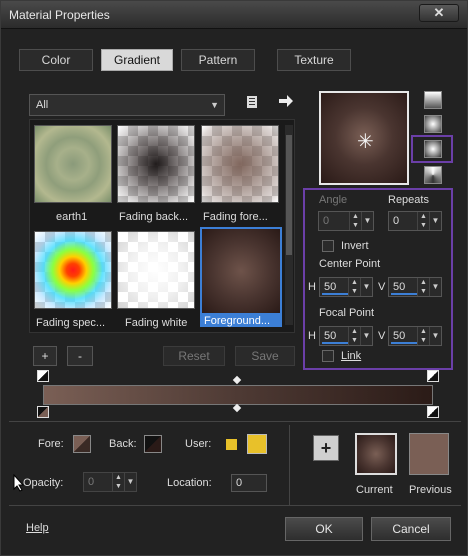 Image resolution: width=468 pixels, height=556 pixels. What do you see at coordinates (198, 444) in the screenshot?
I see `user-label: User:` at bounding box center [198, 444].